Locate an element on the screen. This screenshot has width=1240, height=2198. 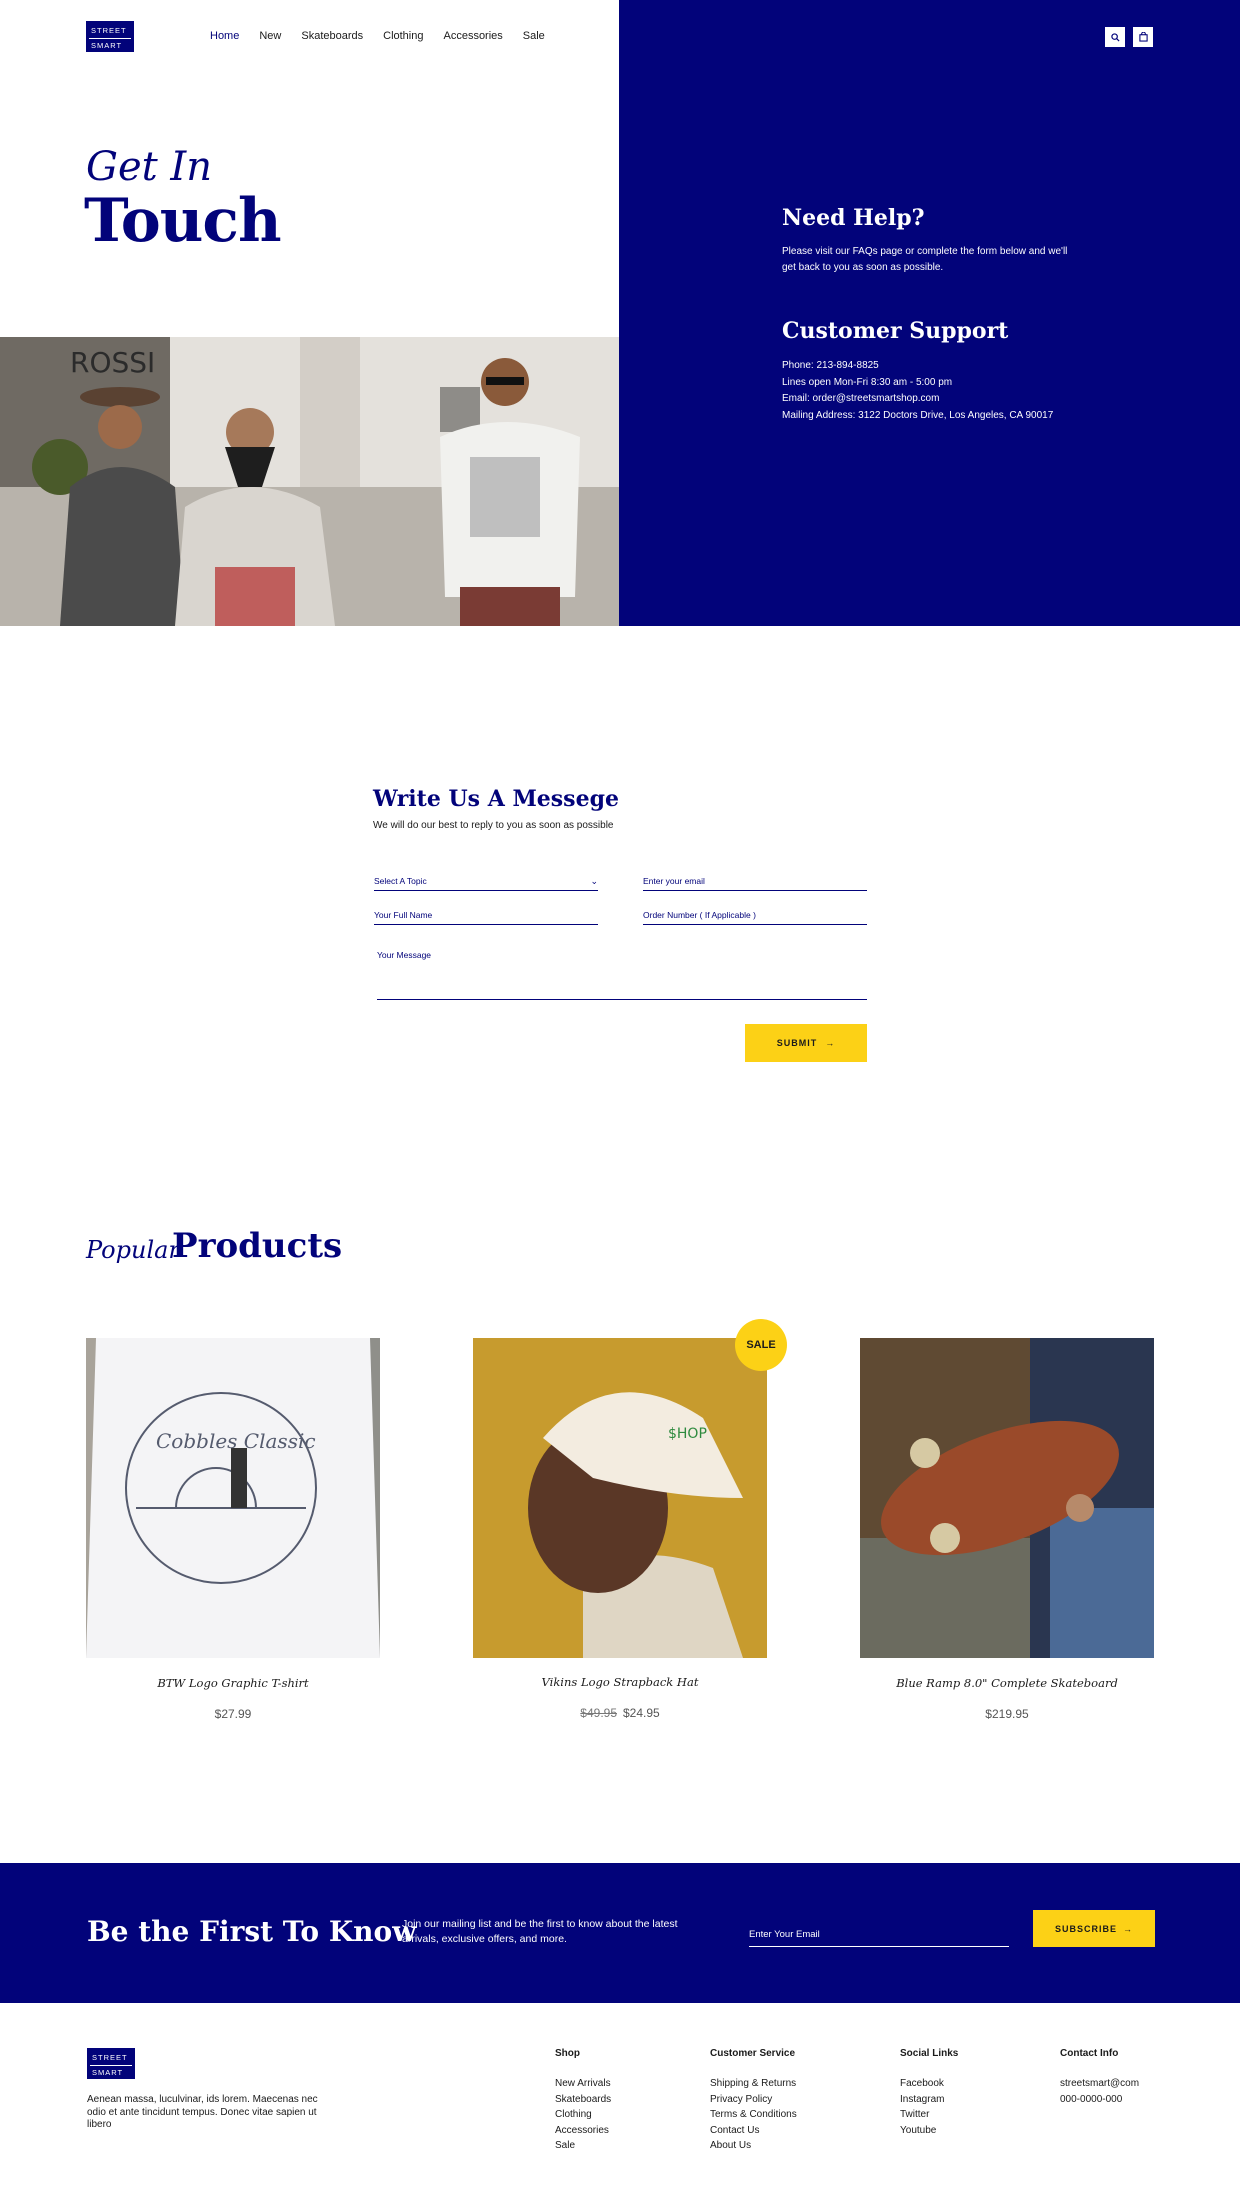
order-number-field: Order Number ( If Applicable ) is located at coordinates (755, 917).